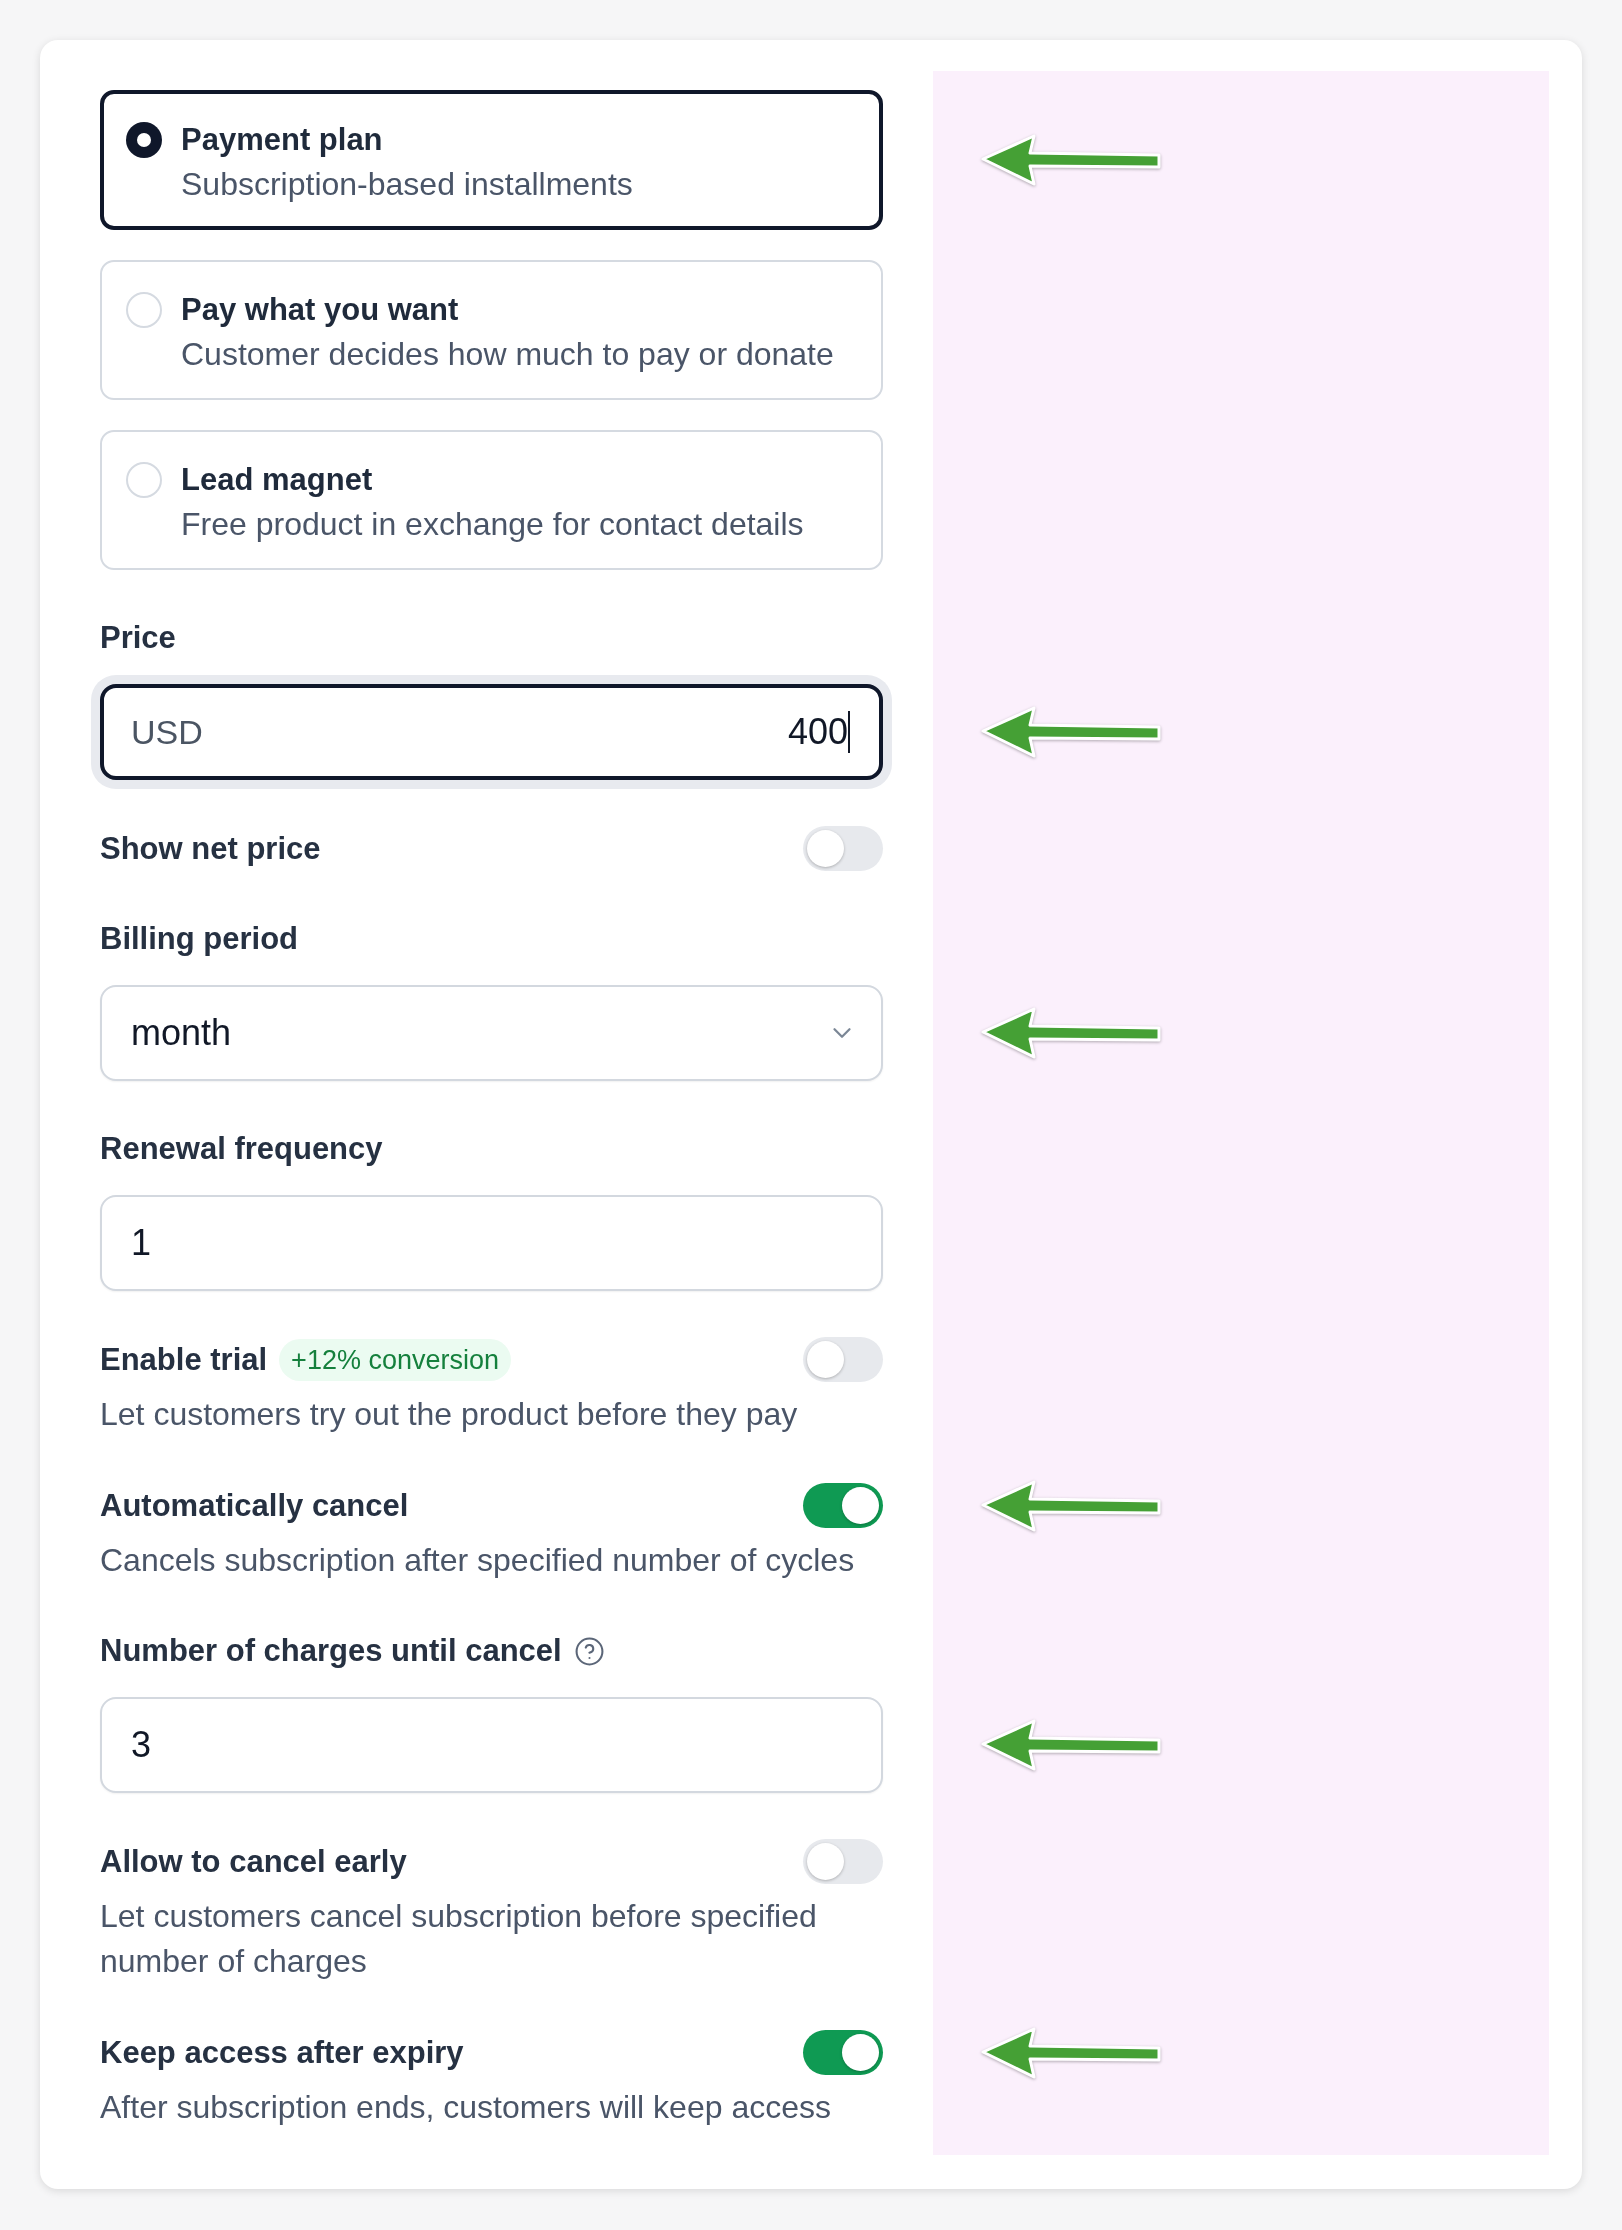 This screenshot has height=2230, width=1622. Describe the element at coordinates (254, 1505) in the screenshot. I see `field-label: Automatically cancel` at that location.